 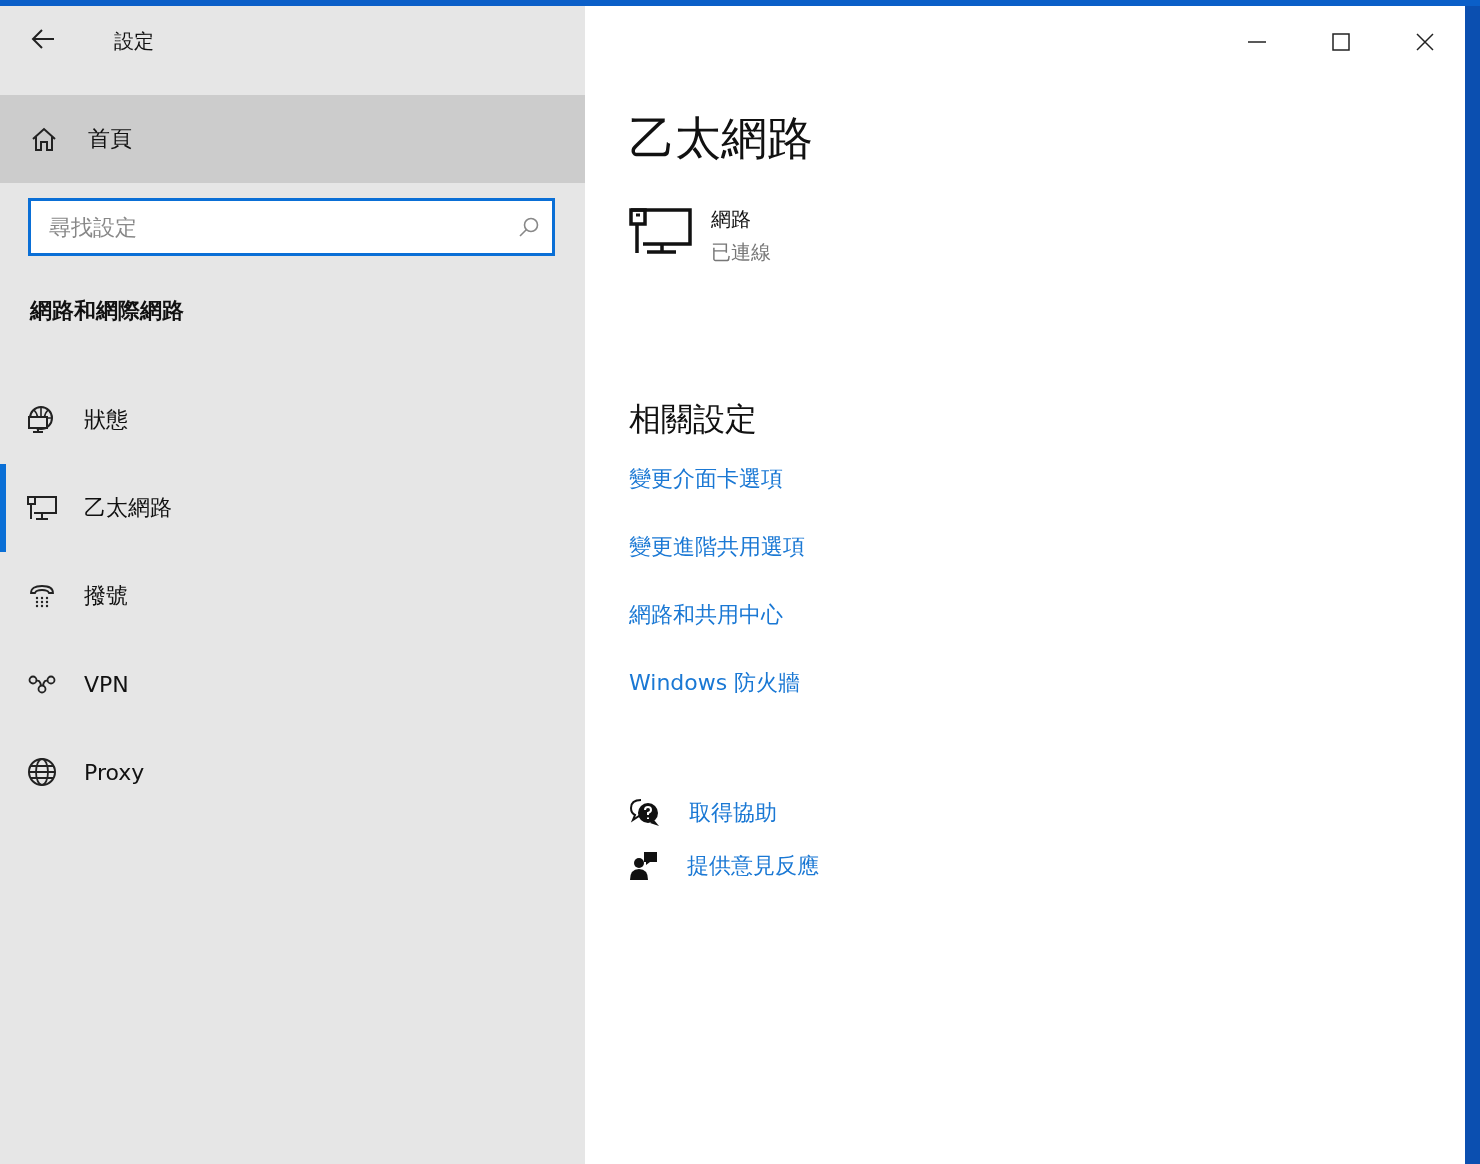 What do you see at coordinates (753, 866) in the screenshot?
I see `help-link: 提供意見反應` at bounding box center [753, 866].